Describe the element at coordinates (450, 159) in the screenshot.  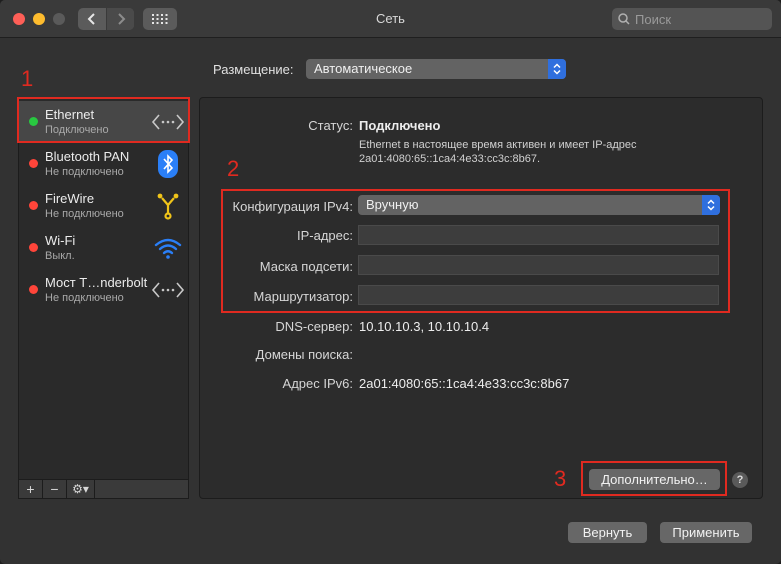
I see `status-description-line2: 2a01:4080:65::1ca4:4e33:cc3c:8b67.` at that location.